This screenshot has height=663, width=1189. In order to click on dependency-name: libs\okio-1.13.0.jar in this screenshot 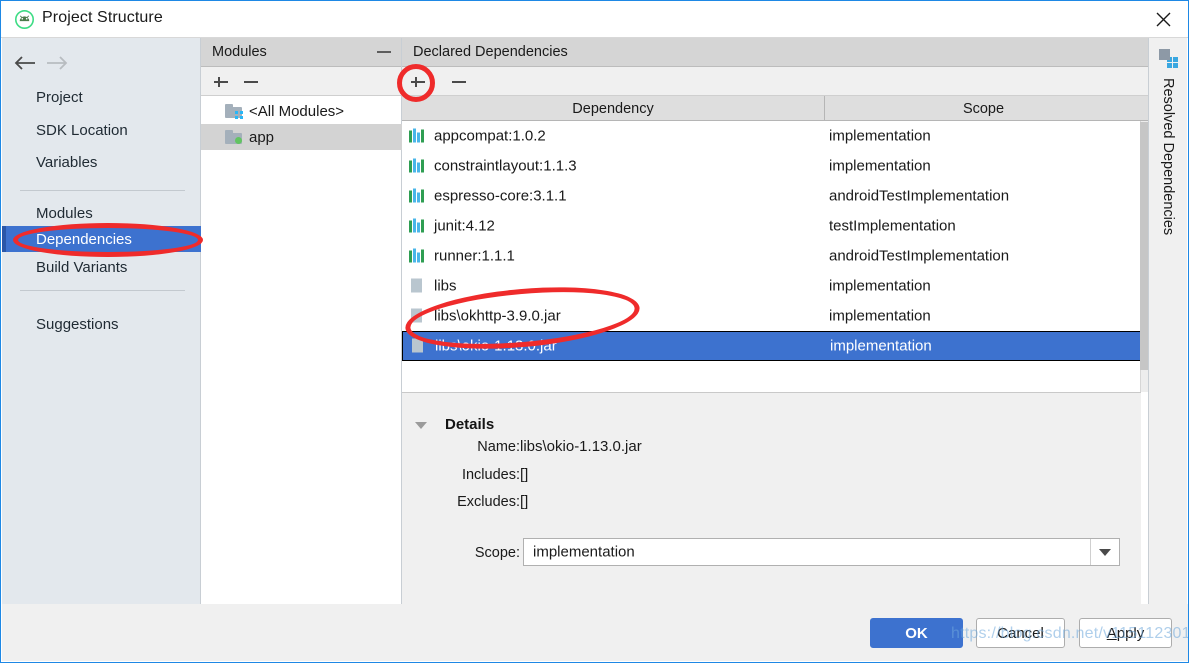, I will do `click(496, 346)`.